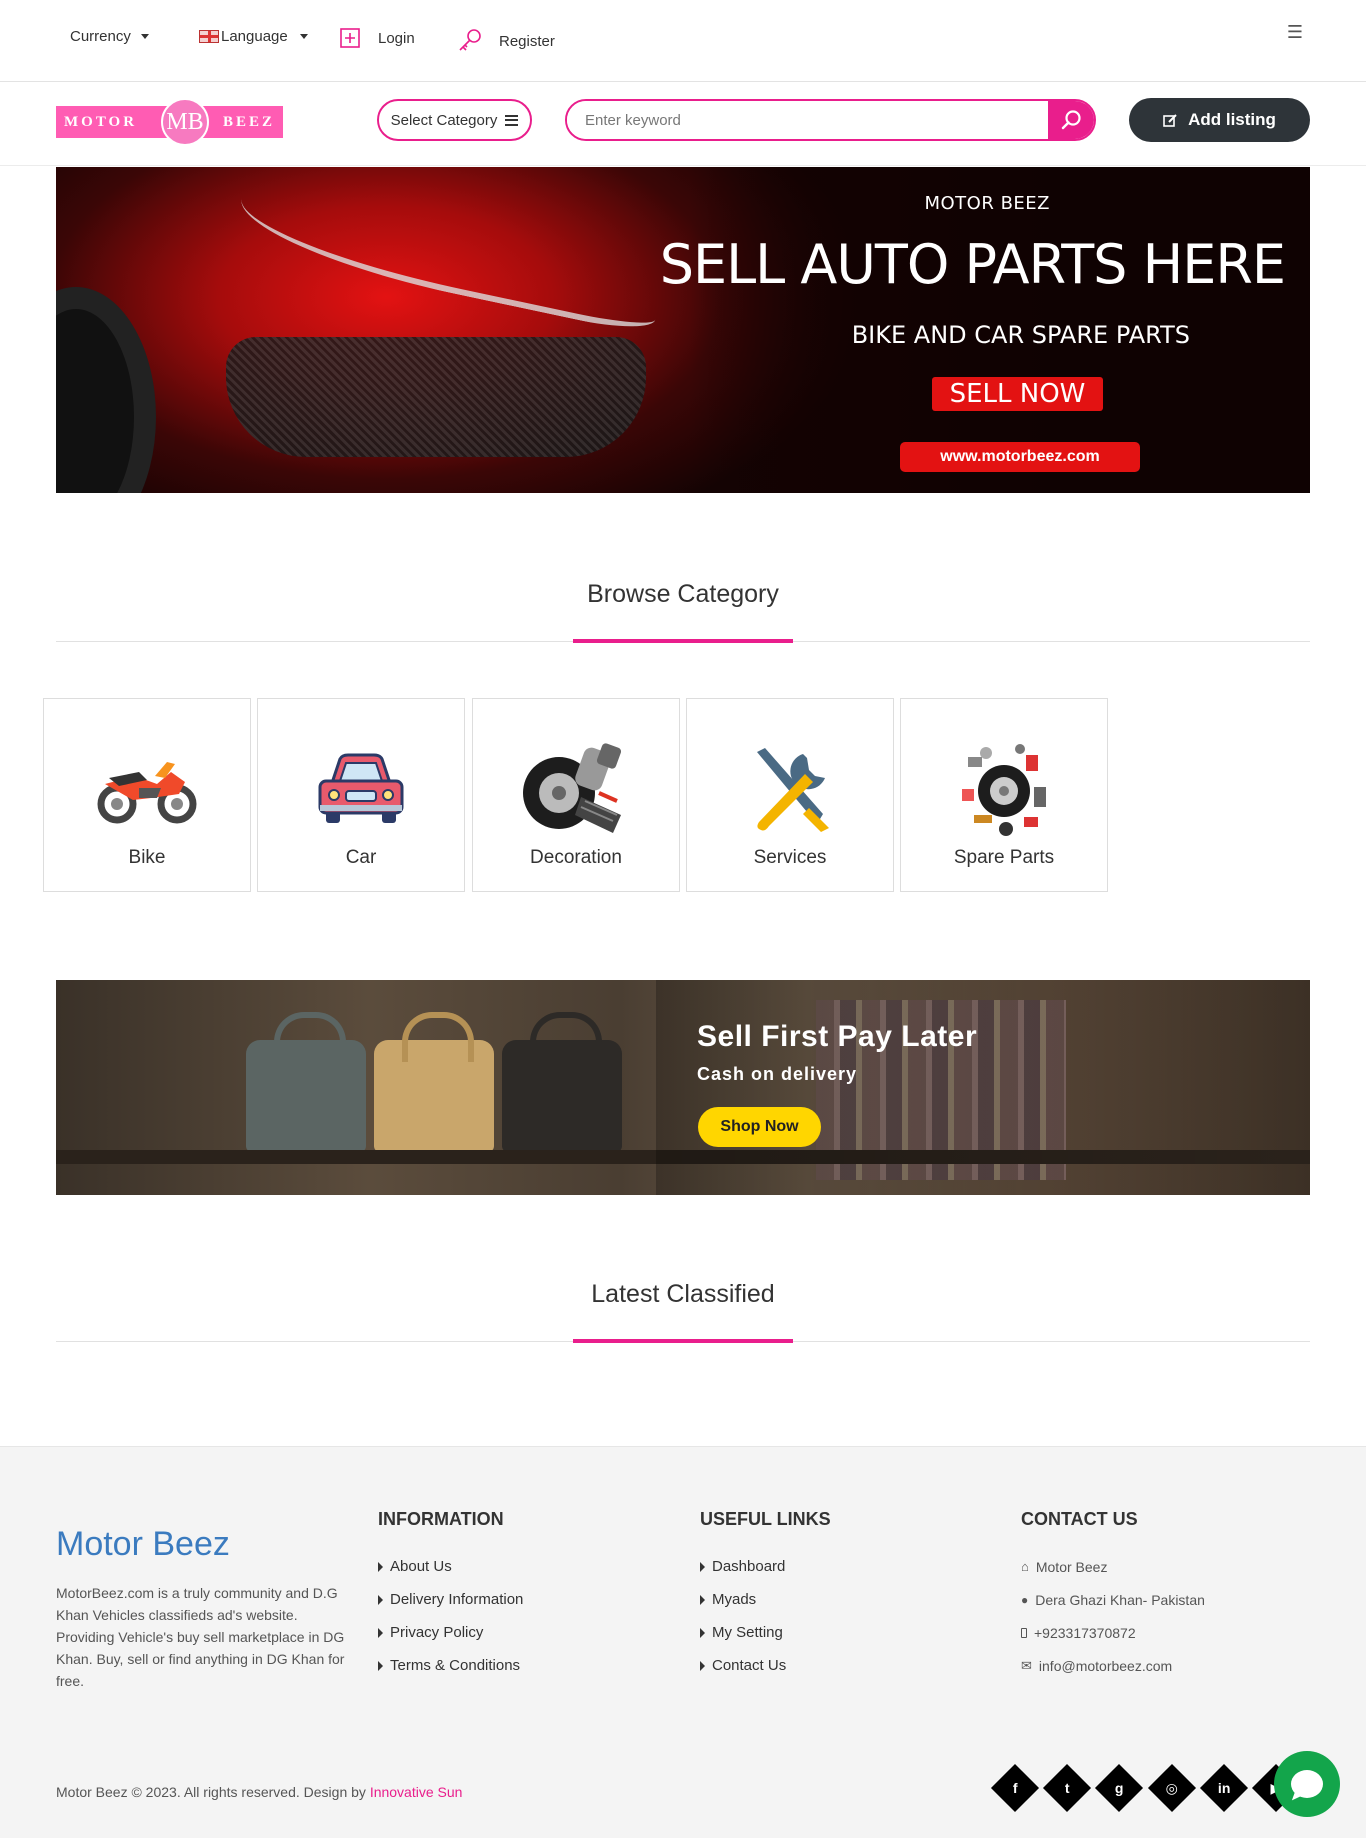  Describe the element at coordinates (576, 789) in the screenshot. I see `wheel-exhaust-icon` at that location.